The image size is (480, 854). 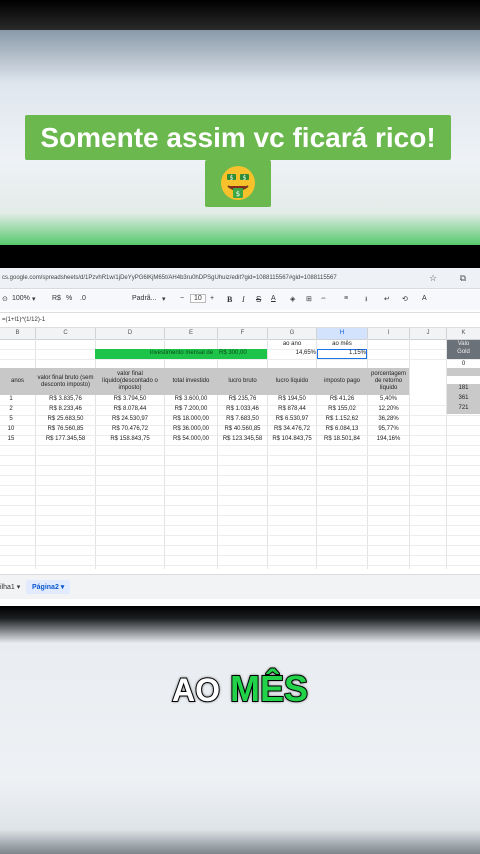 I want to click on table-cell: R$ 3.835,76, so click(x=65, y=399).